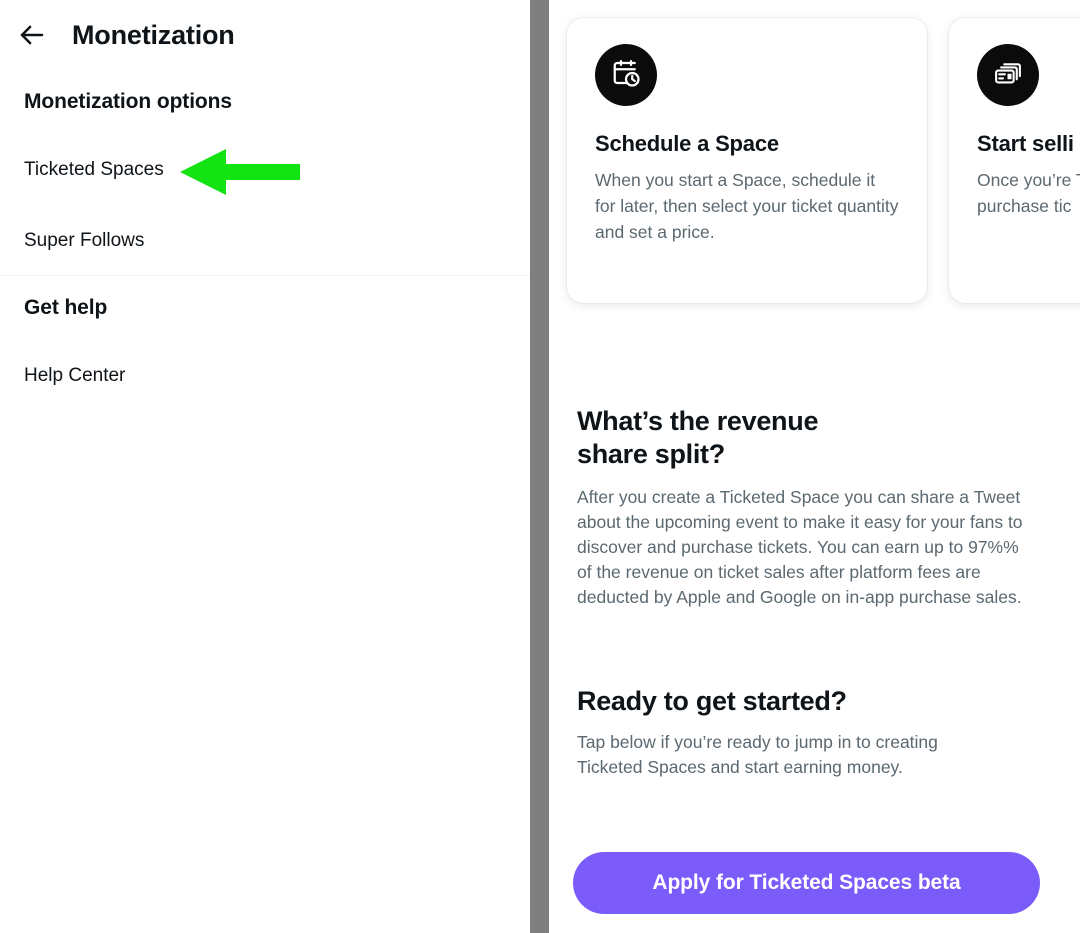  I want to click on sidebar-divider, so click(265, 275).